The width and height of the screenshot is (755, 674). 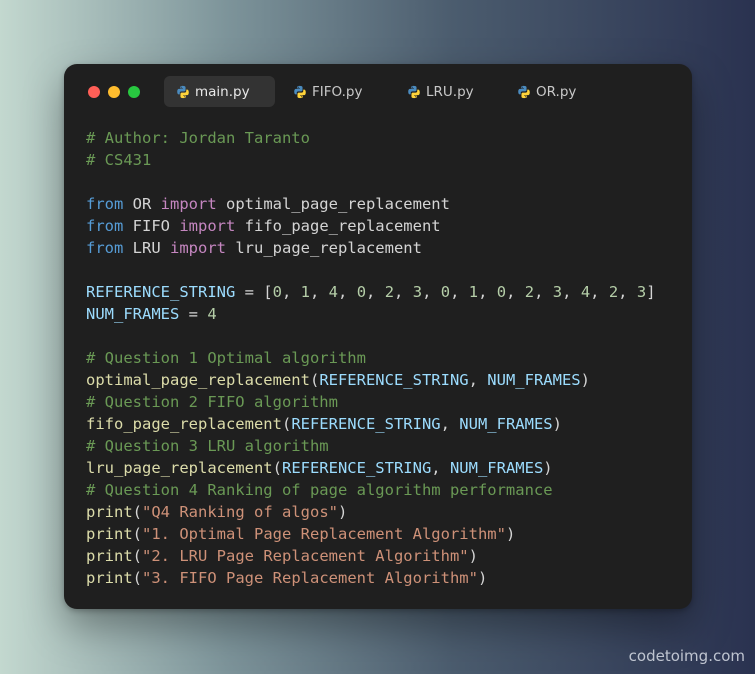 What do you see at coordinates (114, 92) in the screenshot?
I see `minimize-window-button` at bounding box center [114, 92].